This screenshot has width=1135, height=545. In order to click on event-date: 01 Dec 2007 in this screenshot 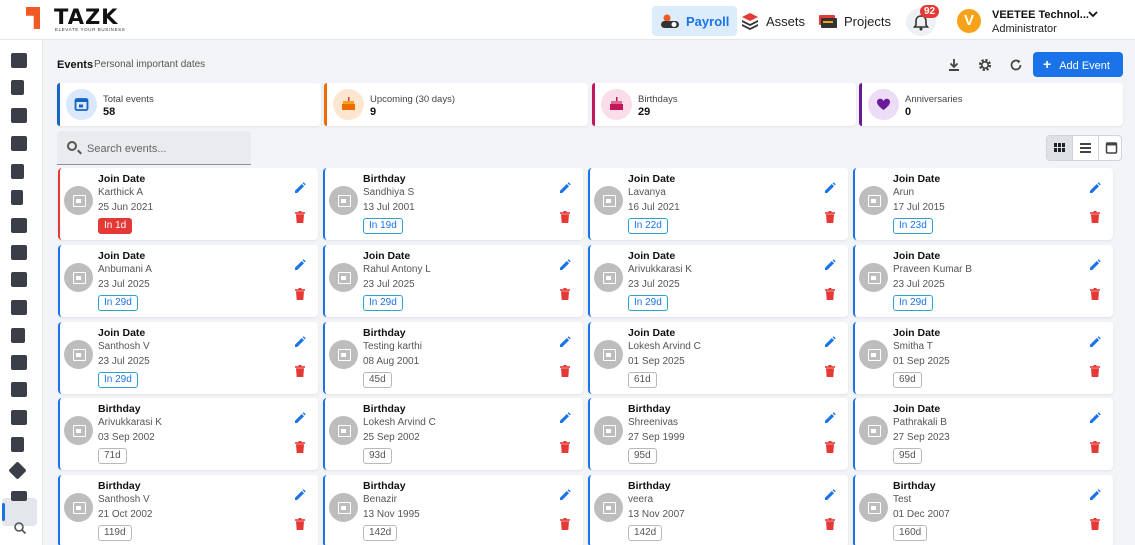, I will do `click(921, 514)`.